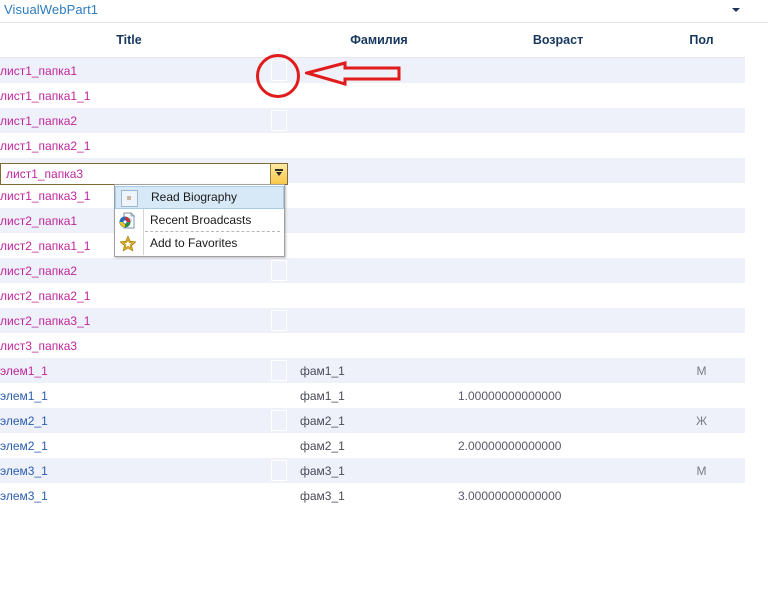 This screenshot has width=768, height=614. I want to click on column-header-title: Title, so click(129, 40).